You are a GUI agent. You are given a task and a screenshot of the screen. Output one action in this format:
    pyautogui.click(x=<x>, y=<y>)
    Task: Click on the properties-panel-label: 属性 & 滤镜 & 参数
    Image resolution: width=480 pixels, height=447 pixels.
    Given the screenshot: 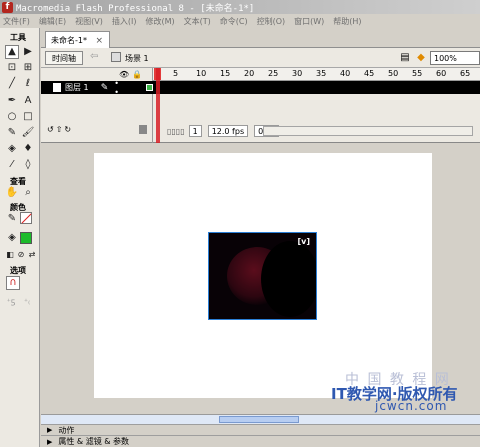 What is the action you would take?
    pyautogui.click(x=94, y=441)
    